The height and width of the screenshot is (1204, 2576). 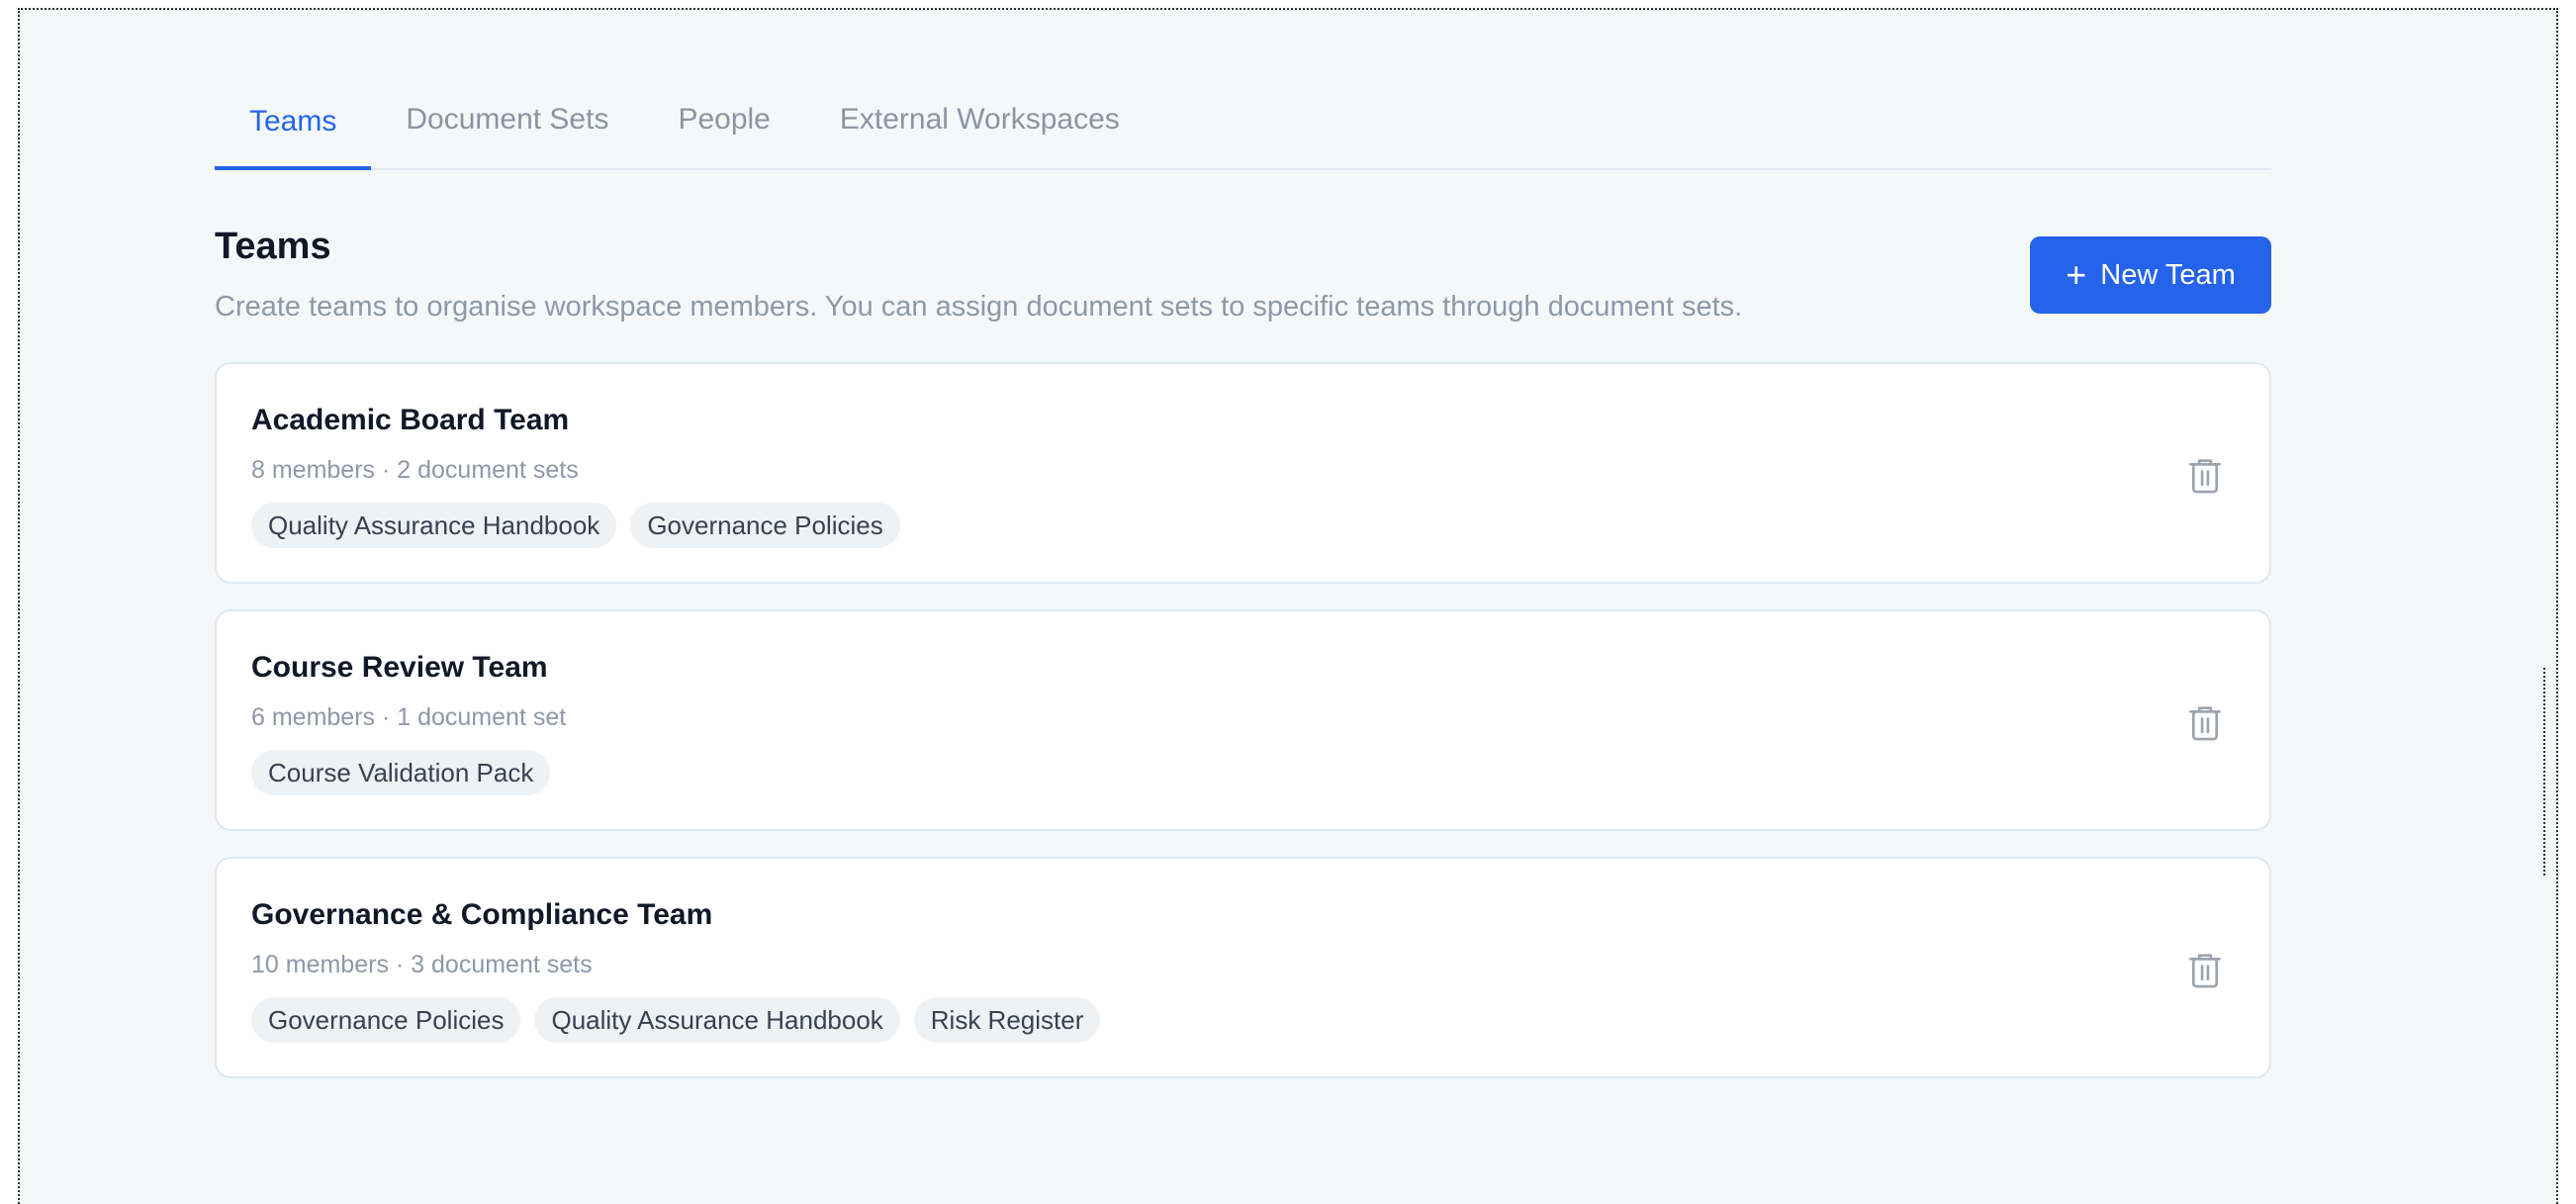 I want to click on new-team-button: + New Team, so click(x=2150, y=275).